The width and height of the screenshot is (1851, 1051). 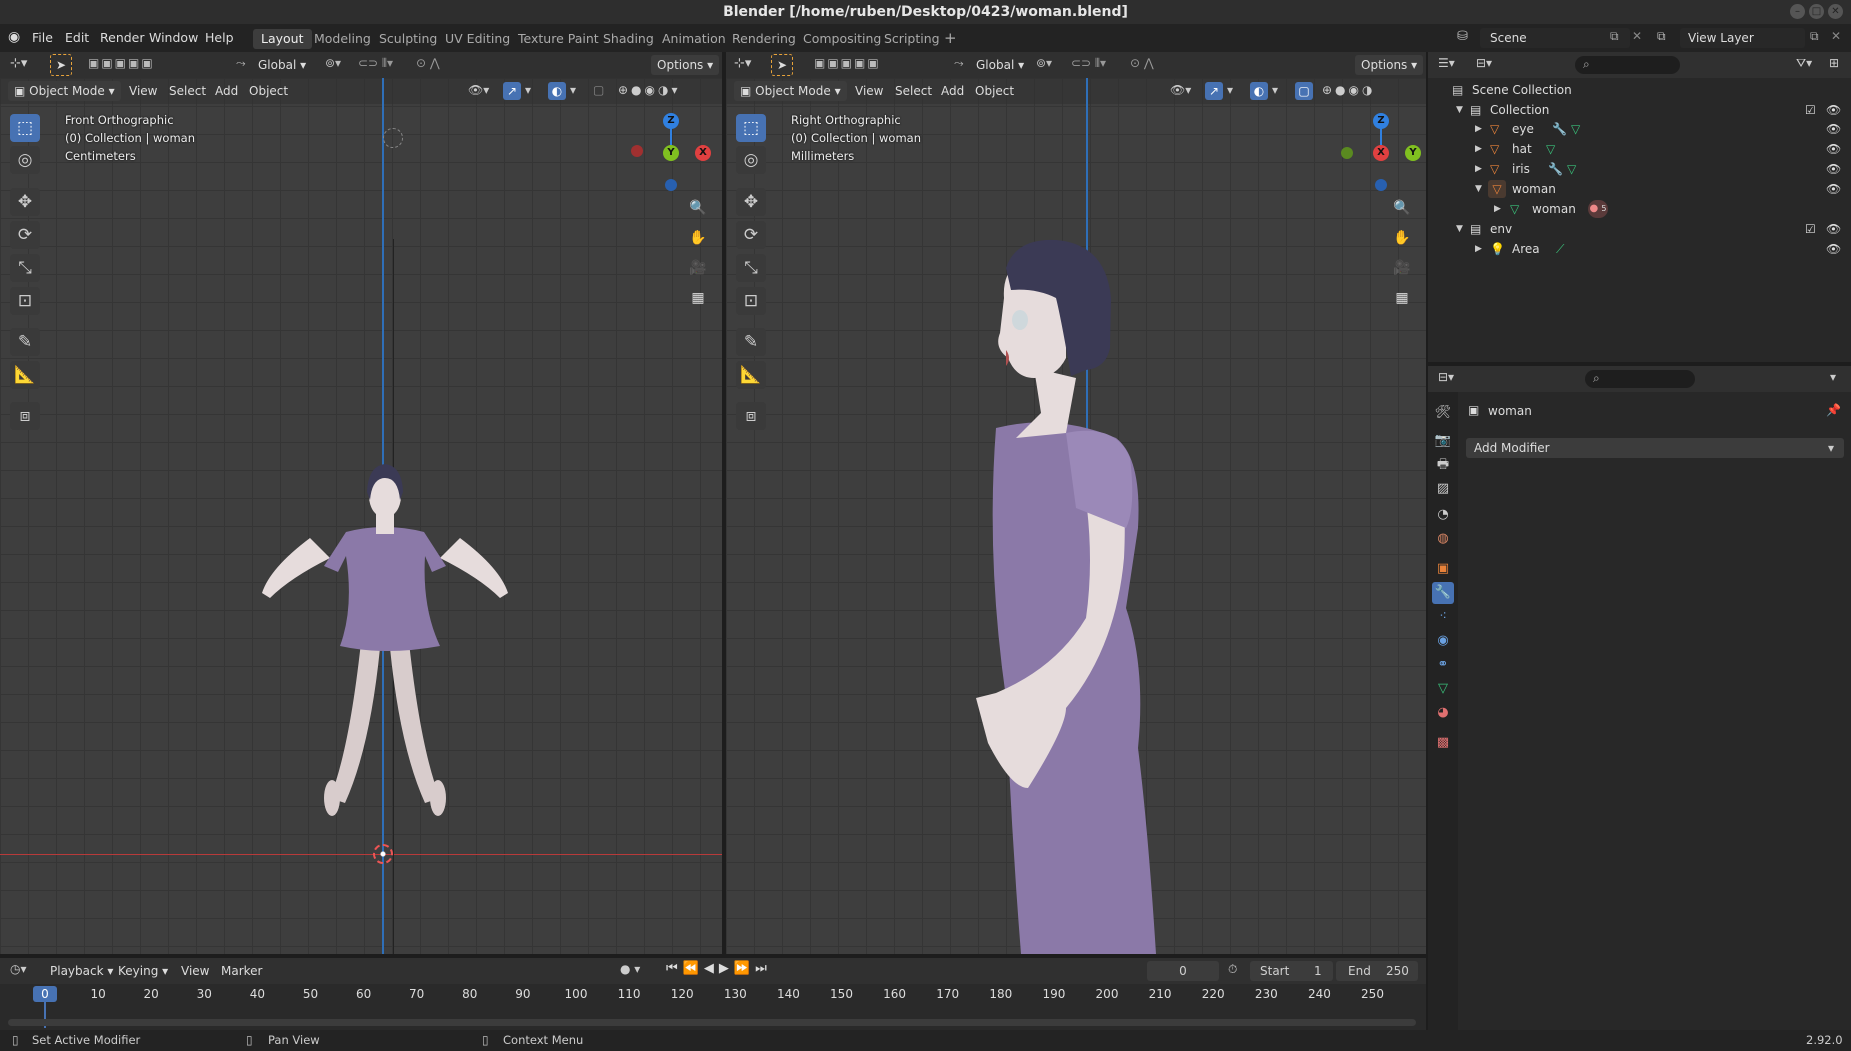 I want to click on outliner-row-area: ▶ 💡 Area ⟋ 👁, so click(x=1634, y=249).